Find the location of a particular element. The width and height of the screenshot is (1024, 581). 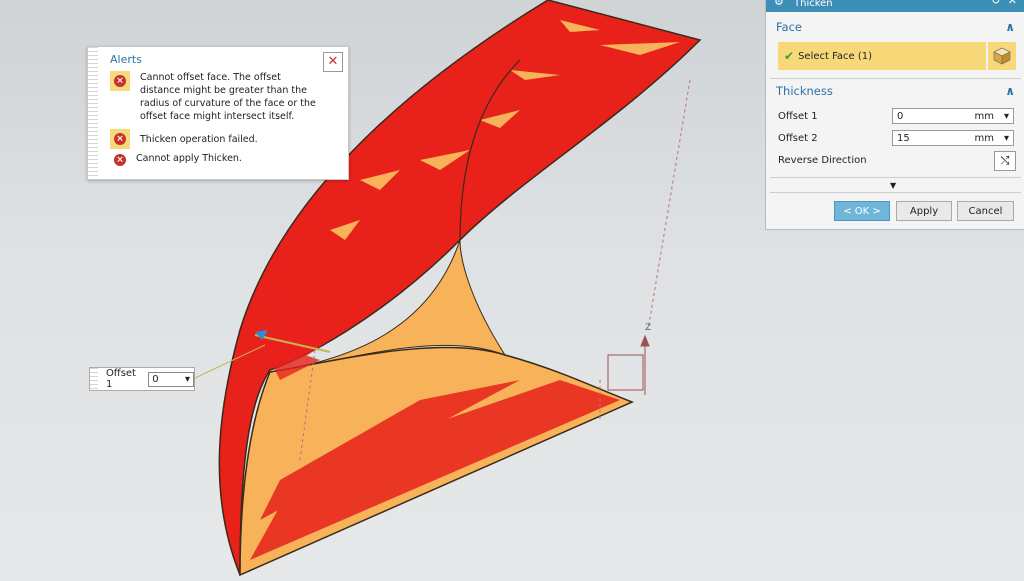

offset1-field: 0 mm ▾ is located at coordinates (953, 116).